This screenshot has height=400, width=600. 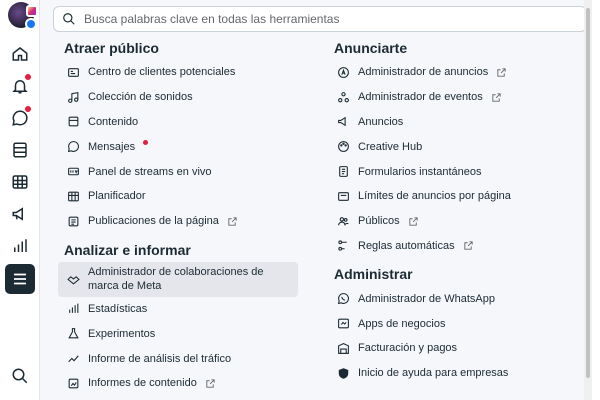 I want to click on tool-label: Públicos, so click(x=379, y=221).